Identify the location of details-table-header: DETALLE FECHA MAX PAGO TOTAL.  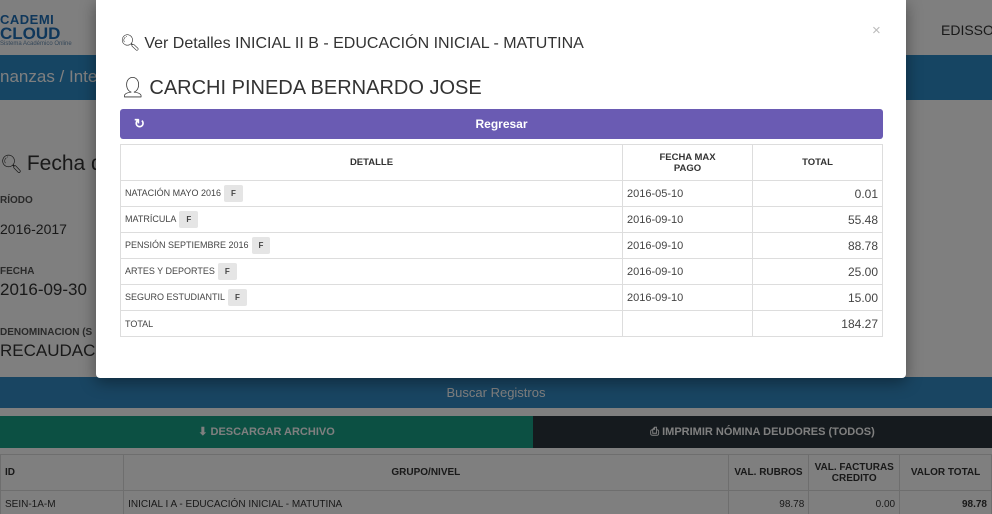
(501, 162).